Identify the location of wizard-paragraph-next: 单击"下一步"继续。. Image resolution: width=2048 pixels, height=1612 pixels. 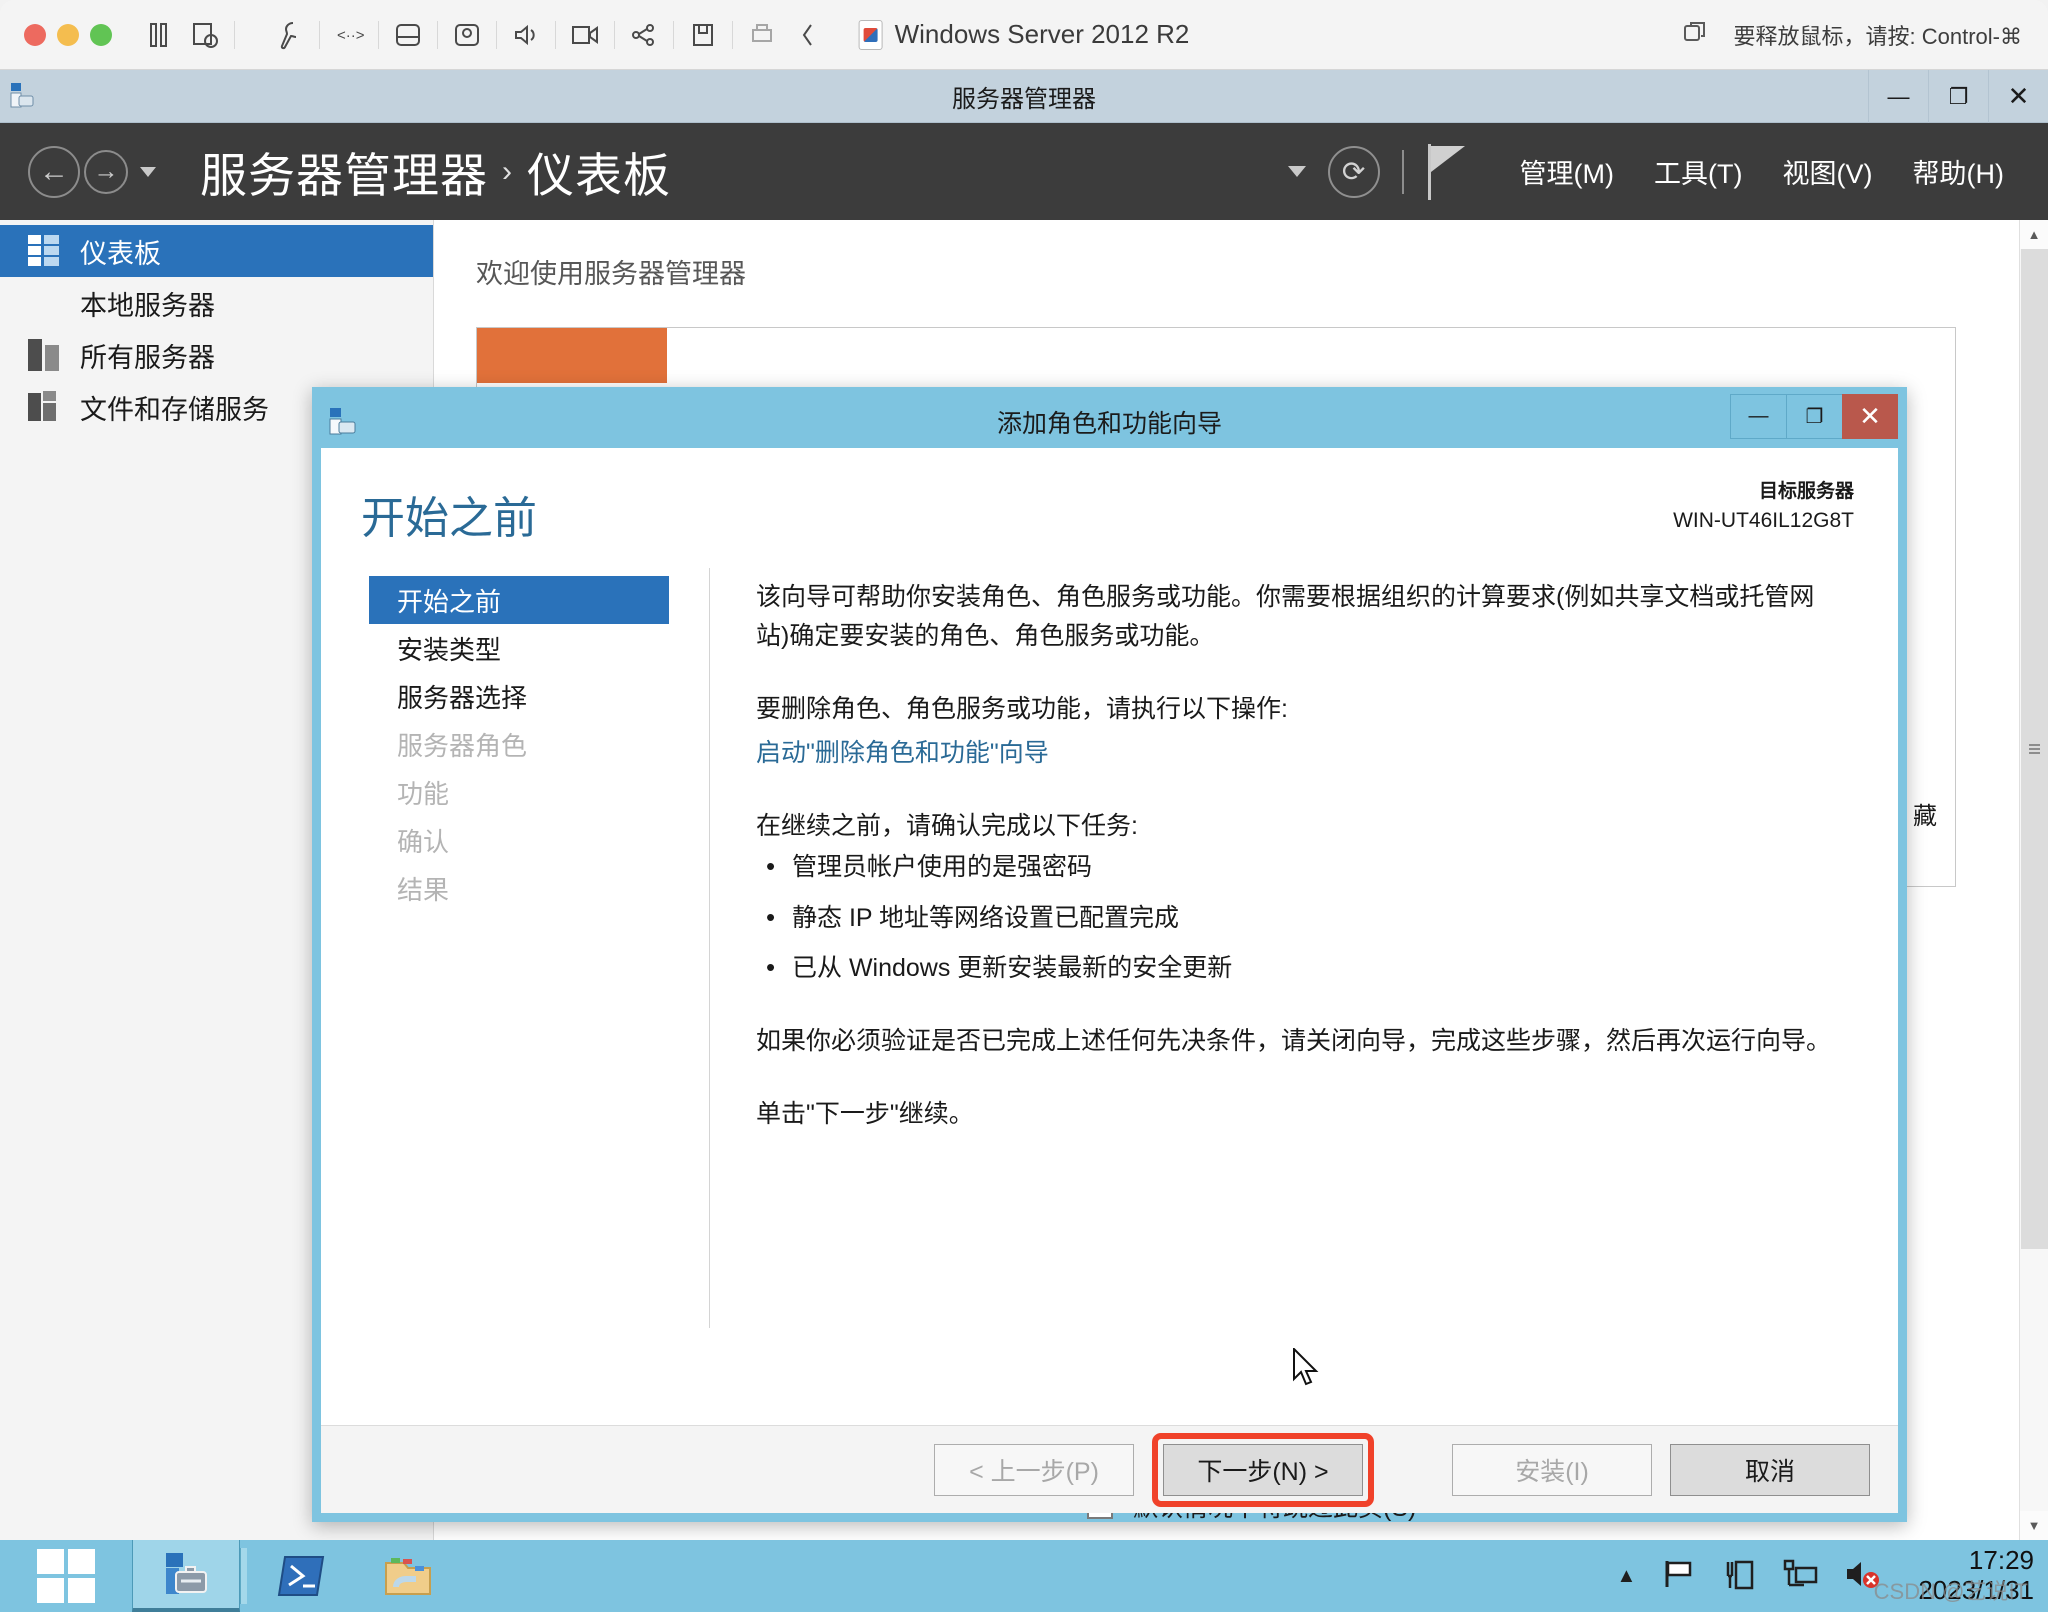
(865, 1113).